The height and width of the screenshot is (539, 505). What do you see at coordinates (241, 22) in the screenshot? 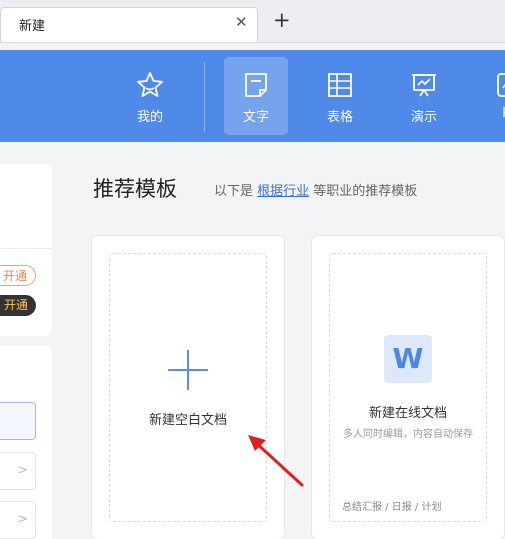
I see `close-icon: ✕` at bounding box center [241, 22].